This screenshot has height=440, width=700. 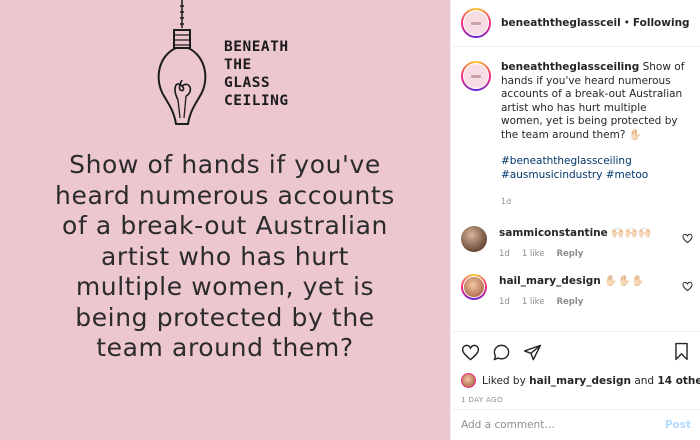 What do you see at coordinates (561, 23) in the screenshot?
I see `header-username: beneaththeglassceil` at bounding box center [561, 23].